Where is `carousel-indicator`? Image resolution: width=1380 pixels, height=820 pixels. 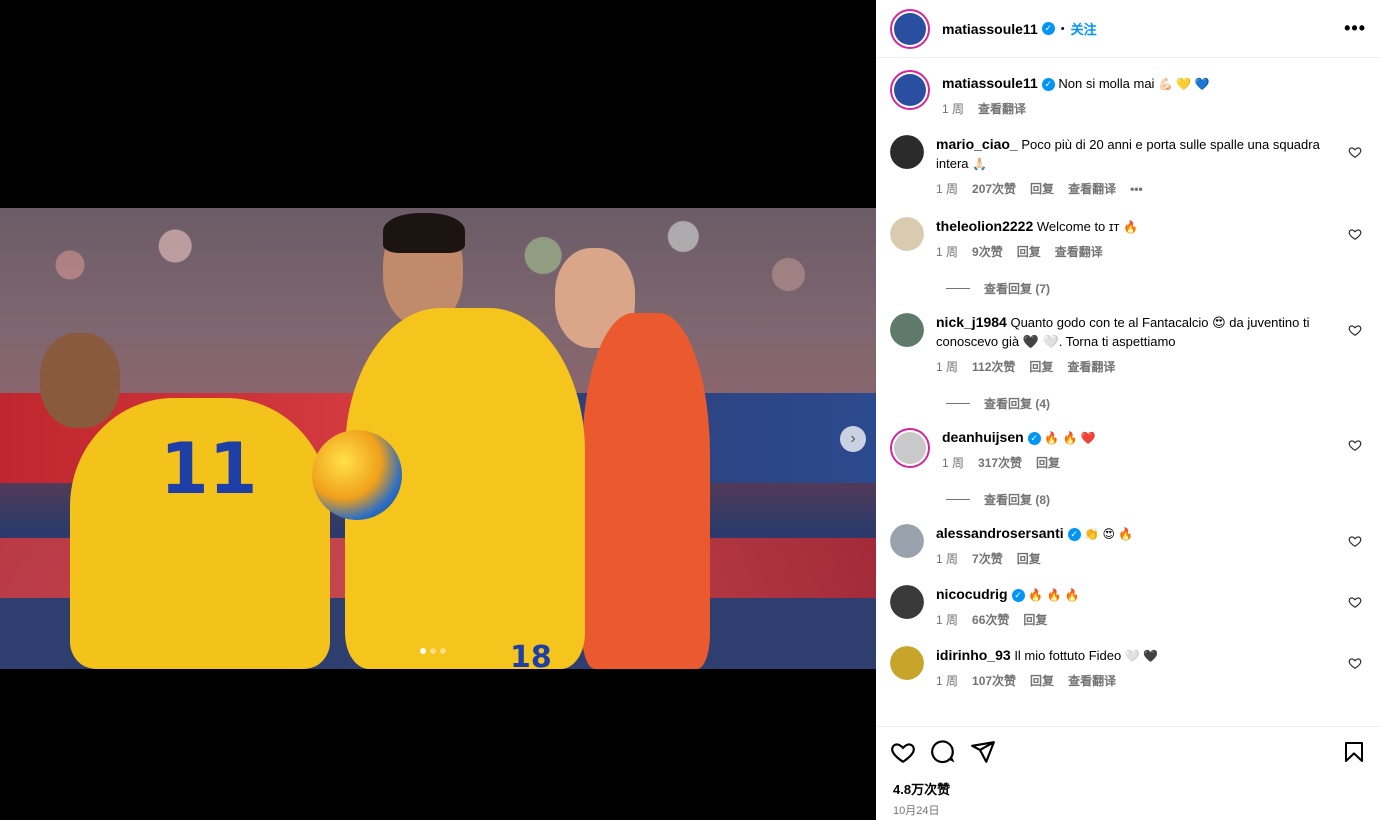
carousel-indicator is located at coordinates (433, 651).